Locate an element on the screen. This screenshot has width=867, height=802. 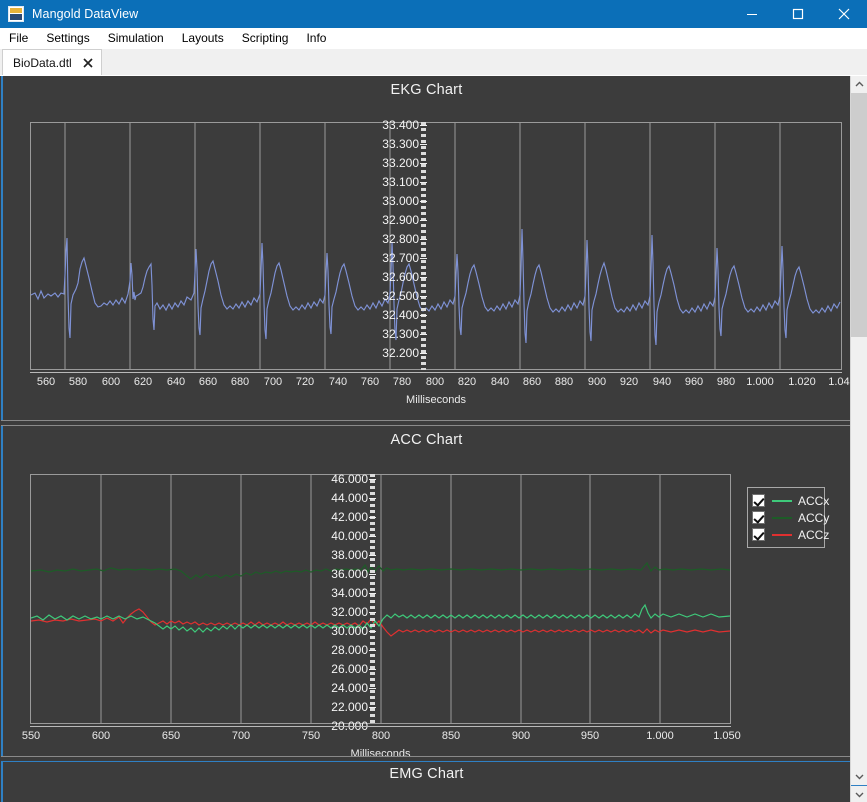
ekg-ytick-11: 32.300 is located at coordinates (400, 334).